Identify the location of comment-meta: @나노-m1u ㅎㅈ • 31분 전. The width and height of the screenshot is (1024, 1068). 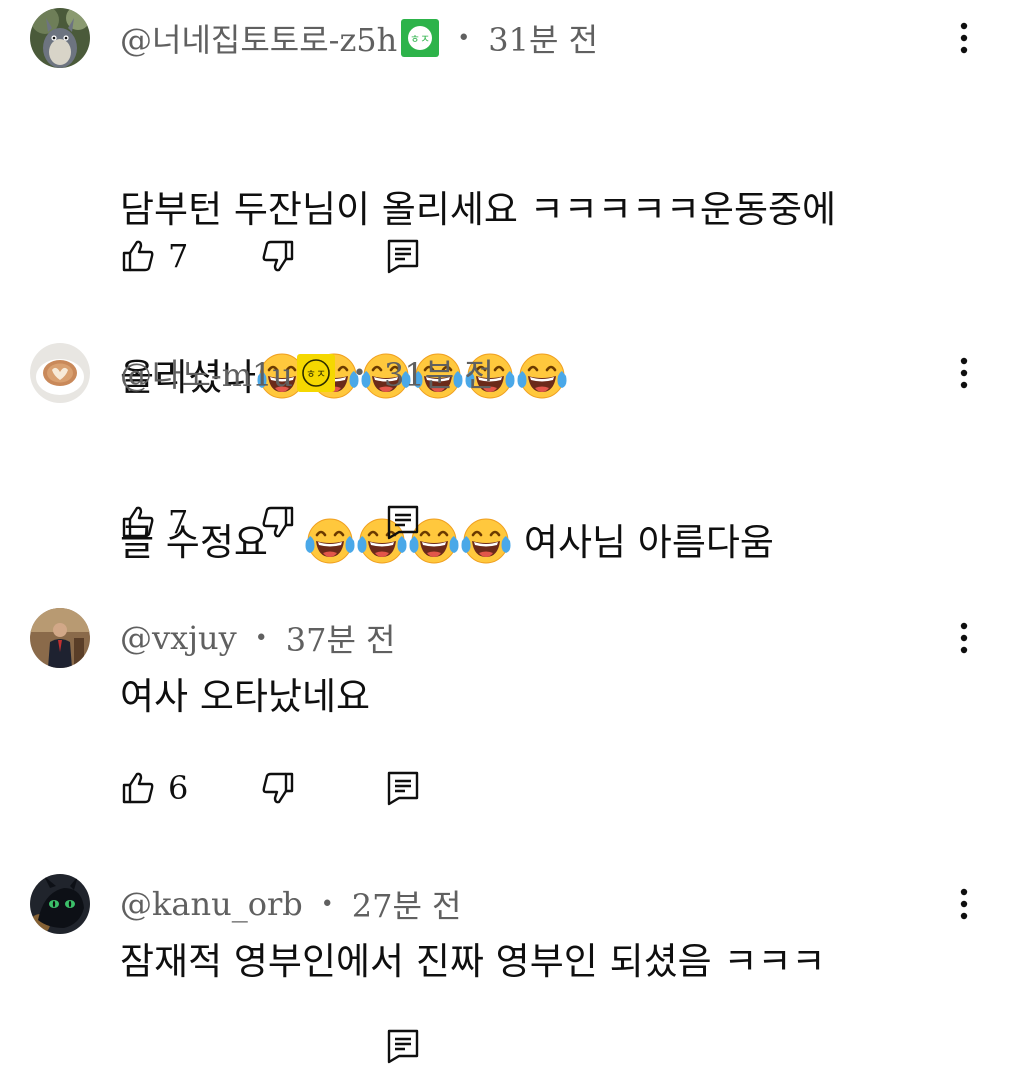
(307, 373).